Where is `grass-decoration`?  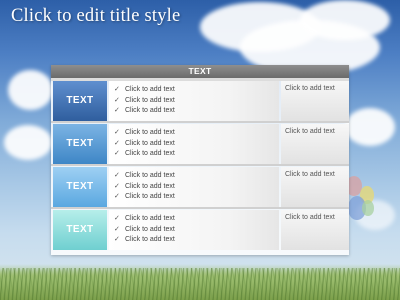
grass-decoration is located at coordinates (200, 284).